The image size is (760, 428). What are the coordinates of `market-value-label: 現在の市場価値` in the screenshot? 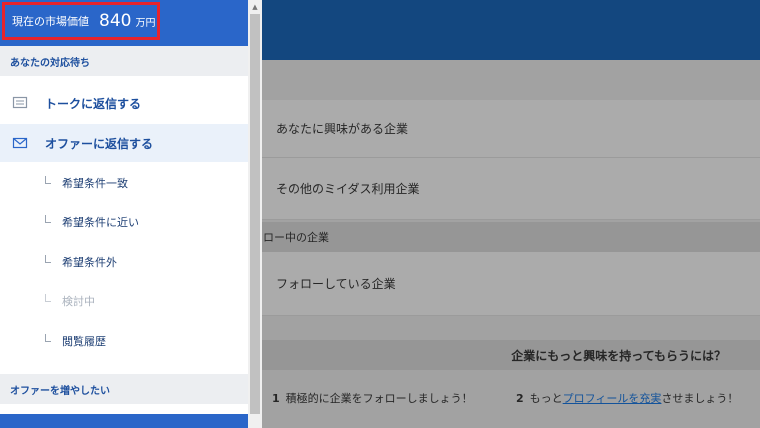 It's located at (50, 21).